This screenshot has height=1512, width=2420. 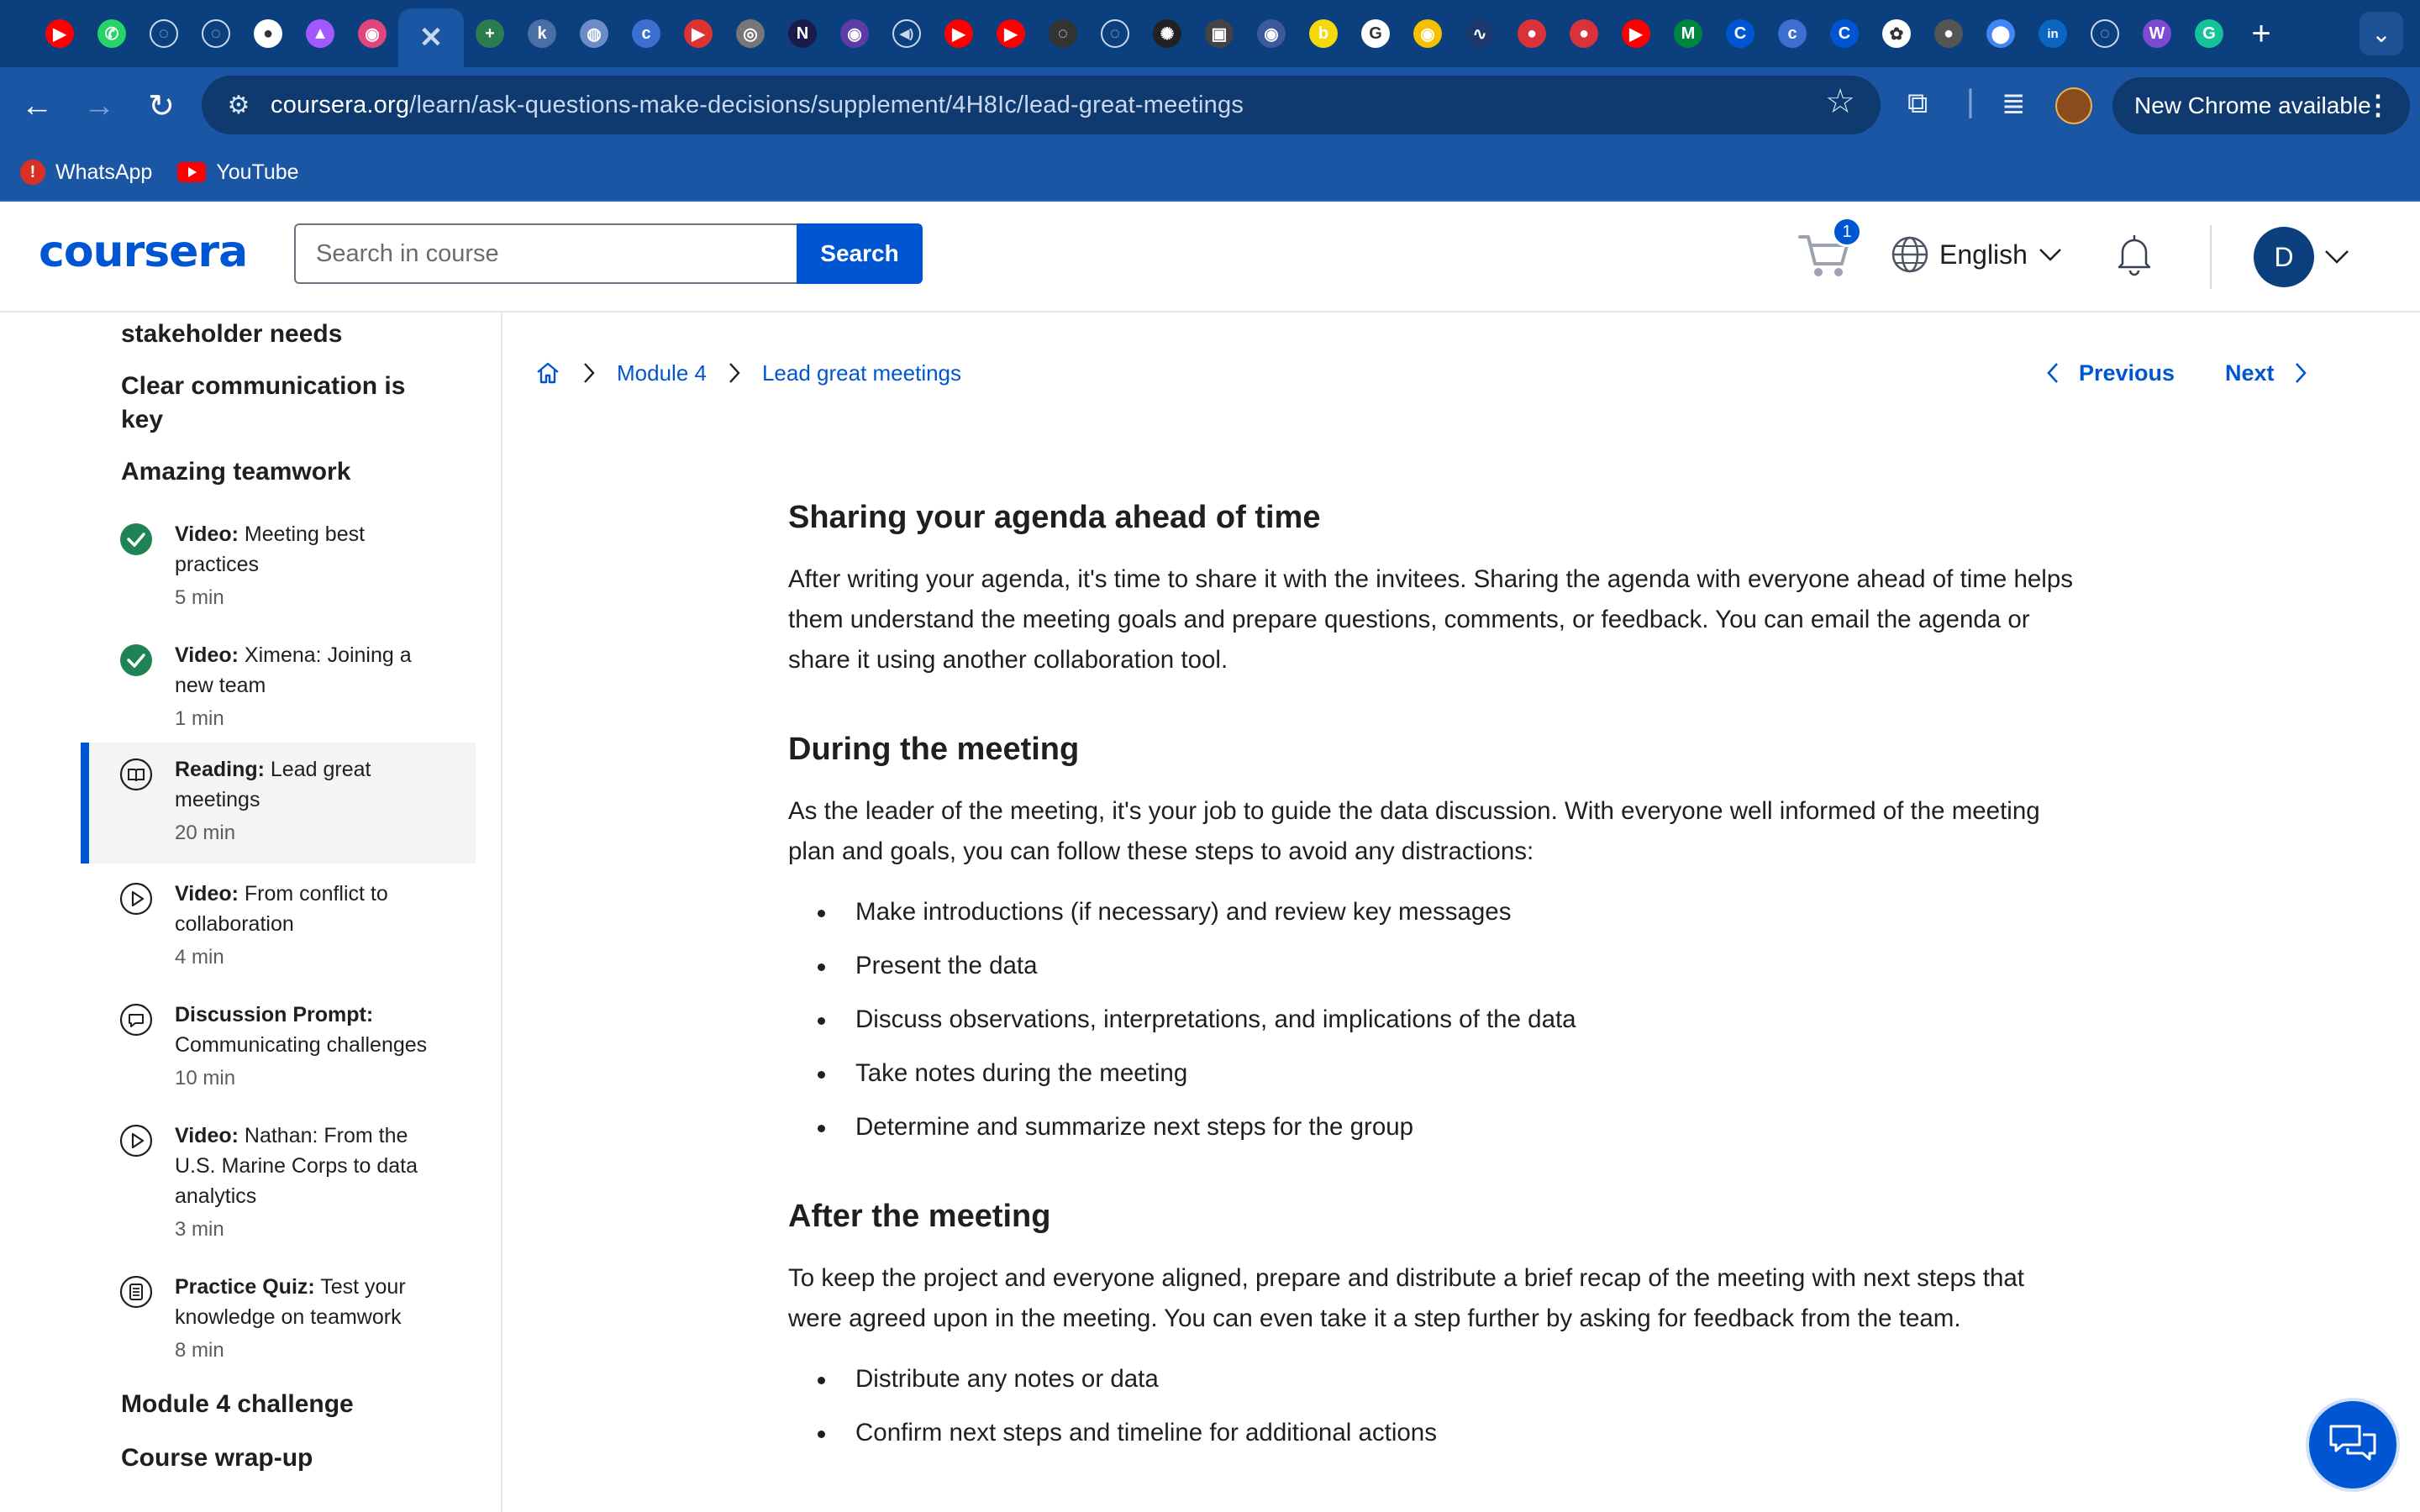 What do you see at coordinates (2378, 105) in the screenshot?
I see `more-menu-icon: ⋮` at bounding box center [2378, 105].